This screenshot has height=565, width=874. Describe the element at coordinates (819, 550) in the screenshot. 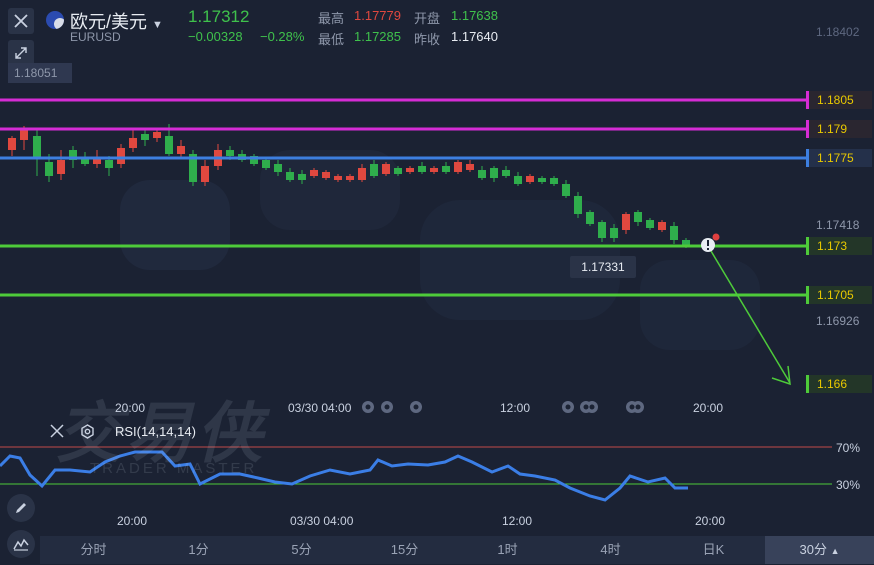

I see `timeframe-tab-active: 30分 ▲` at that location.